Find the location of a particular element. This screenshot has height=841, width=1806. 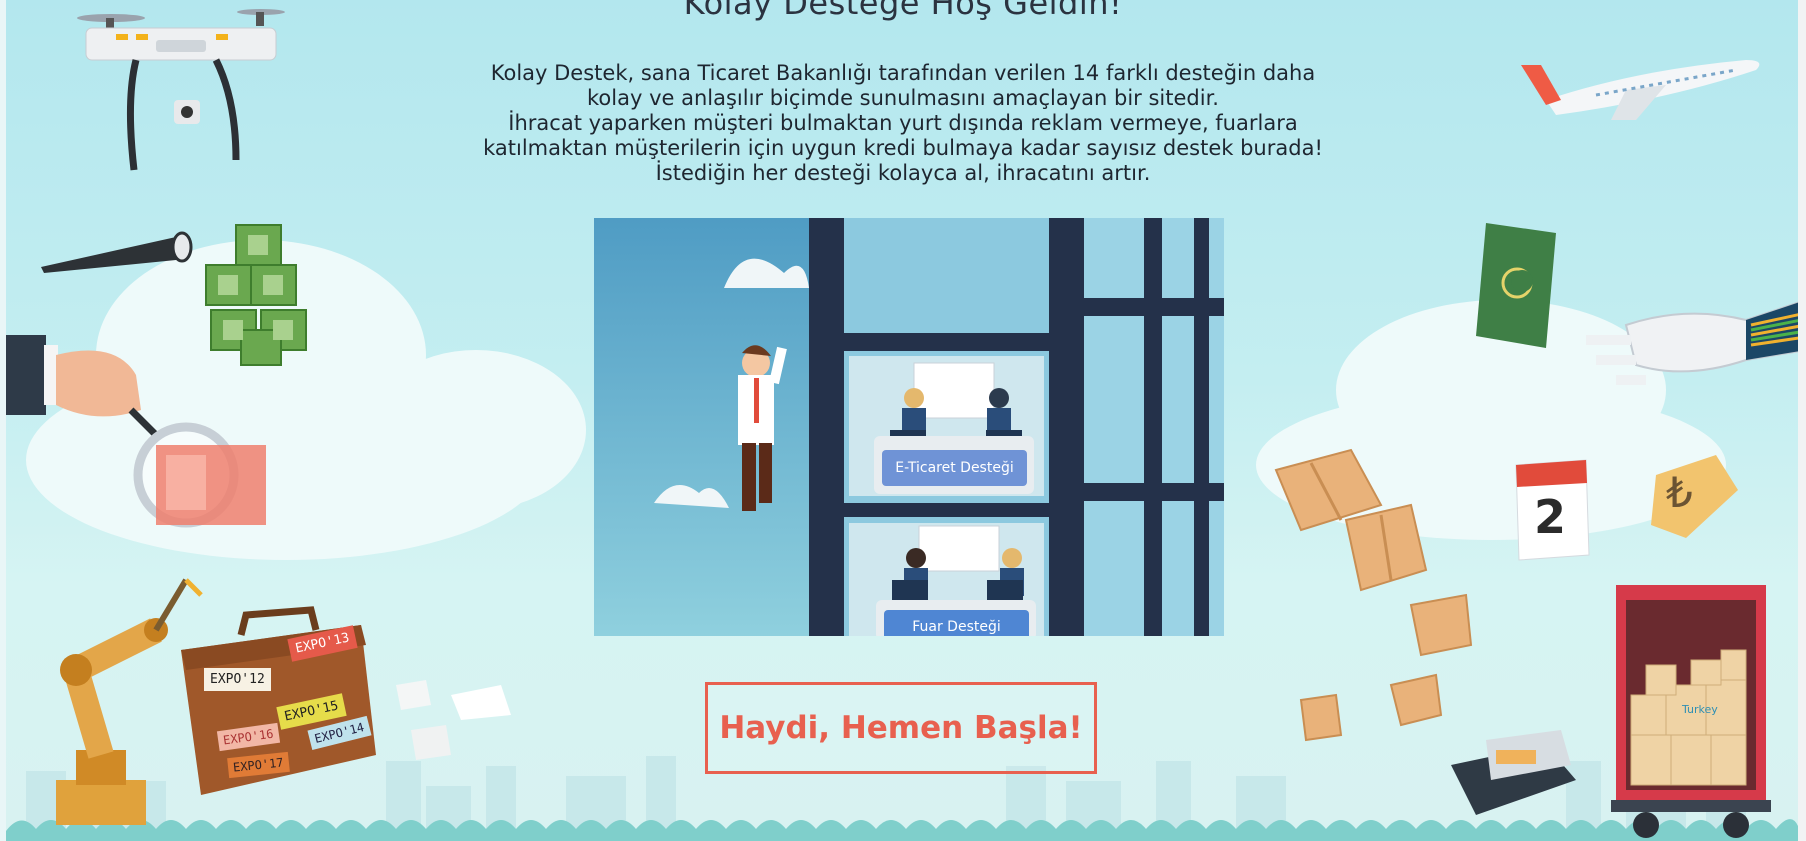

right-edge-strip is located at coordinates (1802, 420).